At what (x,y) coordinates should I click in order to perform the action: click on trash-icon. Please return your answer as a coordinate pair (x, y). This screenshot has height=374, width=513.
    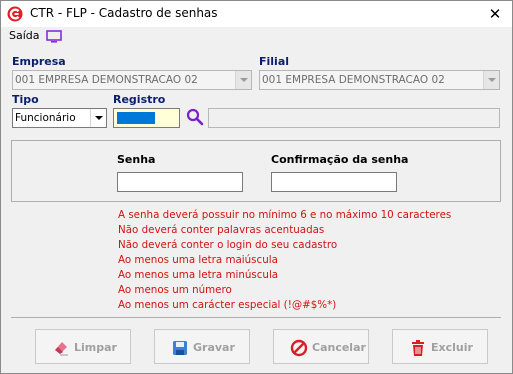
    Looking at the image, I should click on (418, 348).